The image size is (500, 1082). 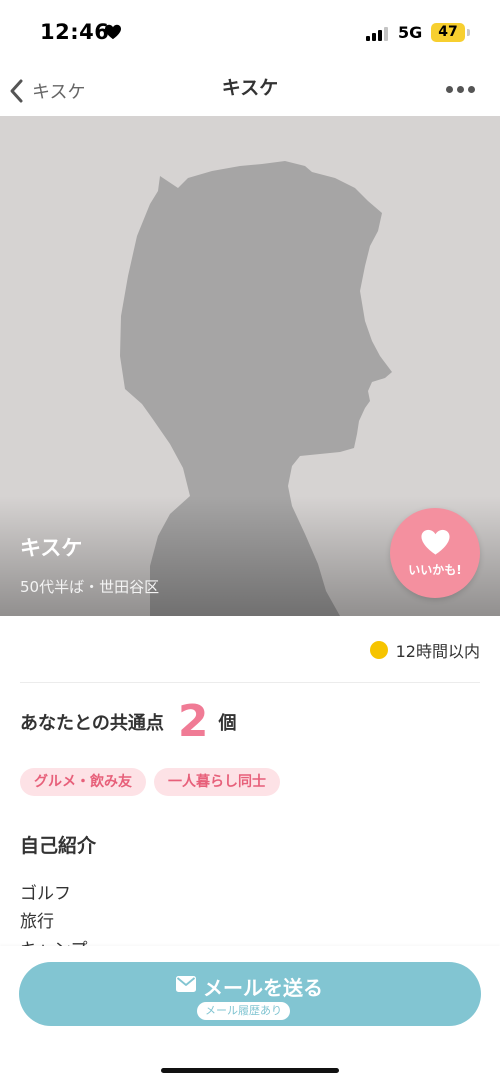 I want to click on common-points-unit: 個, so click(x=227, y=723).